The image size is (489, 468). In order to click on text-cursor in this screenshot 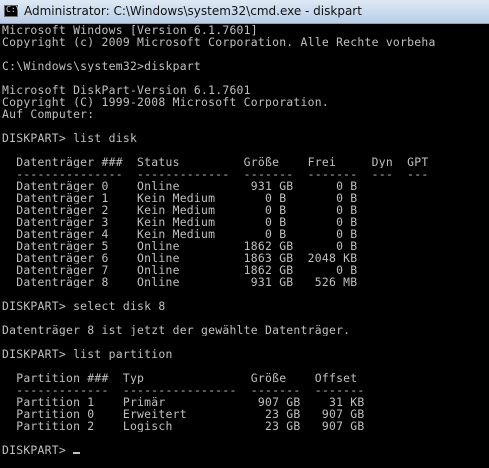, I will do `click(77, 453)`.